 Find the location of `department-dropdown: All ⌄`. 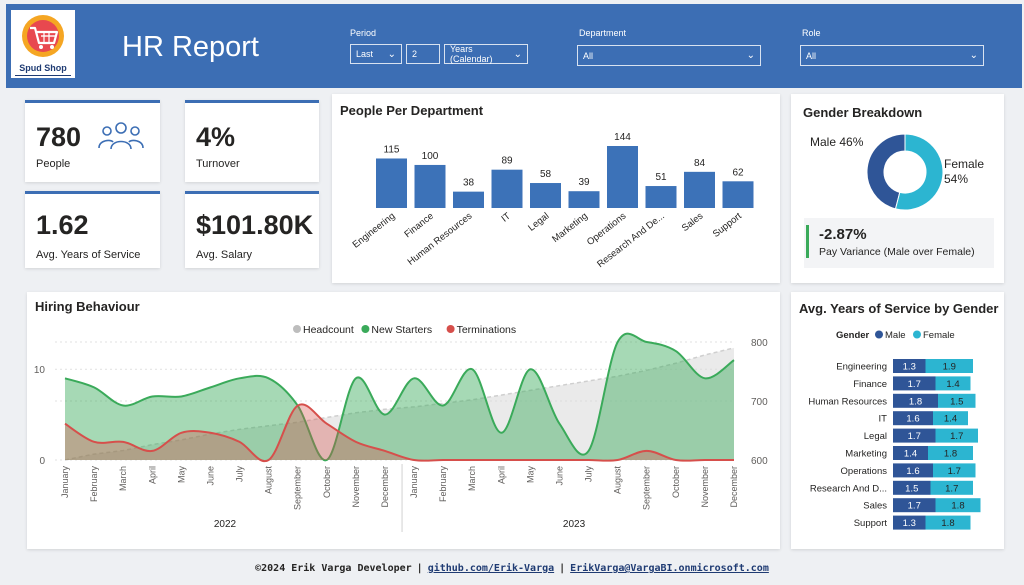

department-dropdown: All ⌄ is located at coordinates (669, 55).